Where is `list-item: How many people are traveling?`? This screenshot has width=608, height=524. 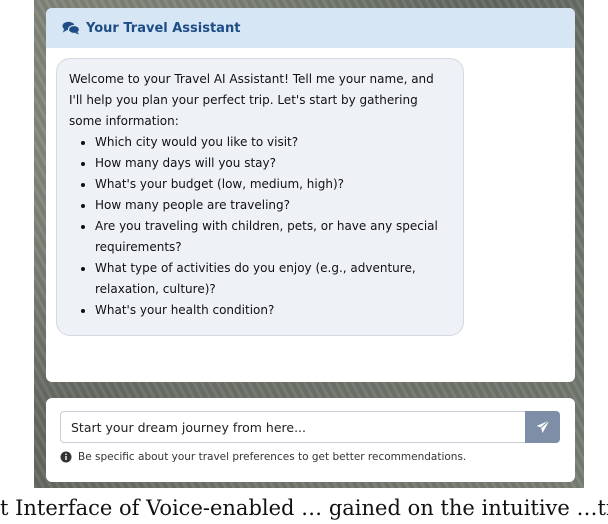 list-item: How many people are traveling? is located at coordinates (273, 205).